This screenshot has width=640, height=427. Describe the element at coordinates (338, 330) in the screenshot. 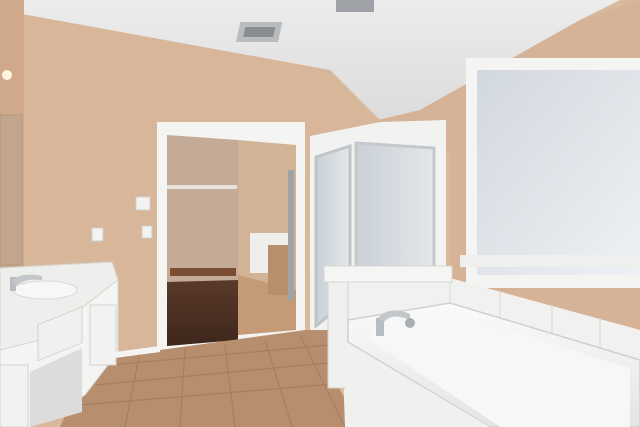

I see `tub-pillar` at that location.